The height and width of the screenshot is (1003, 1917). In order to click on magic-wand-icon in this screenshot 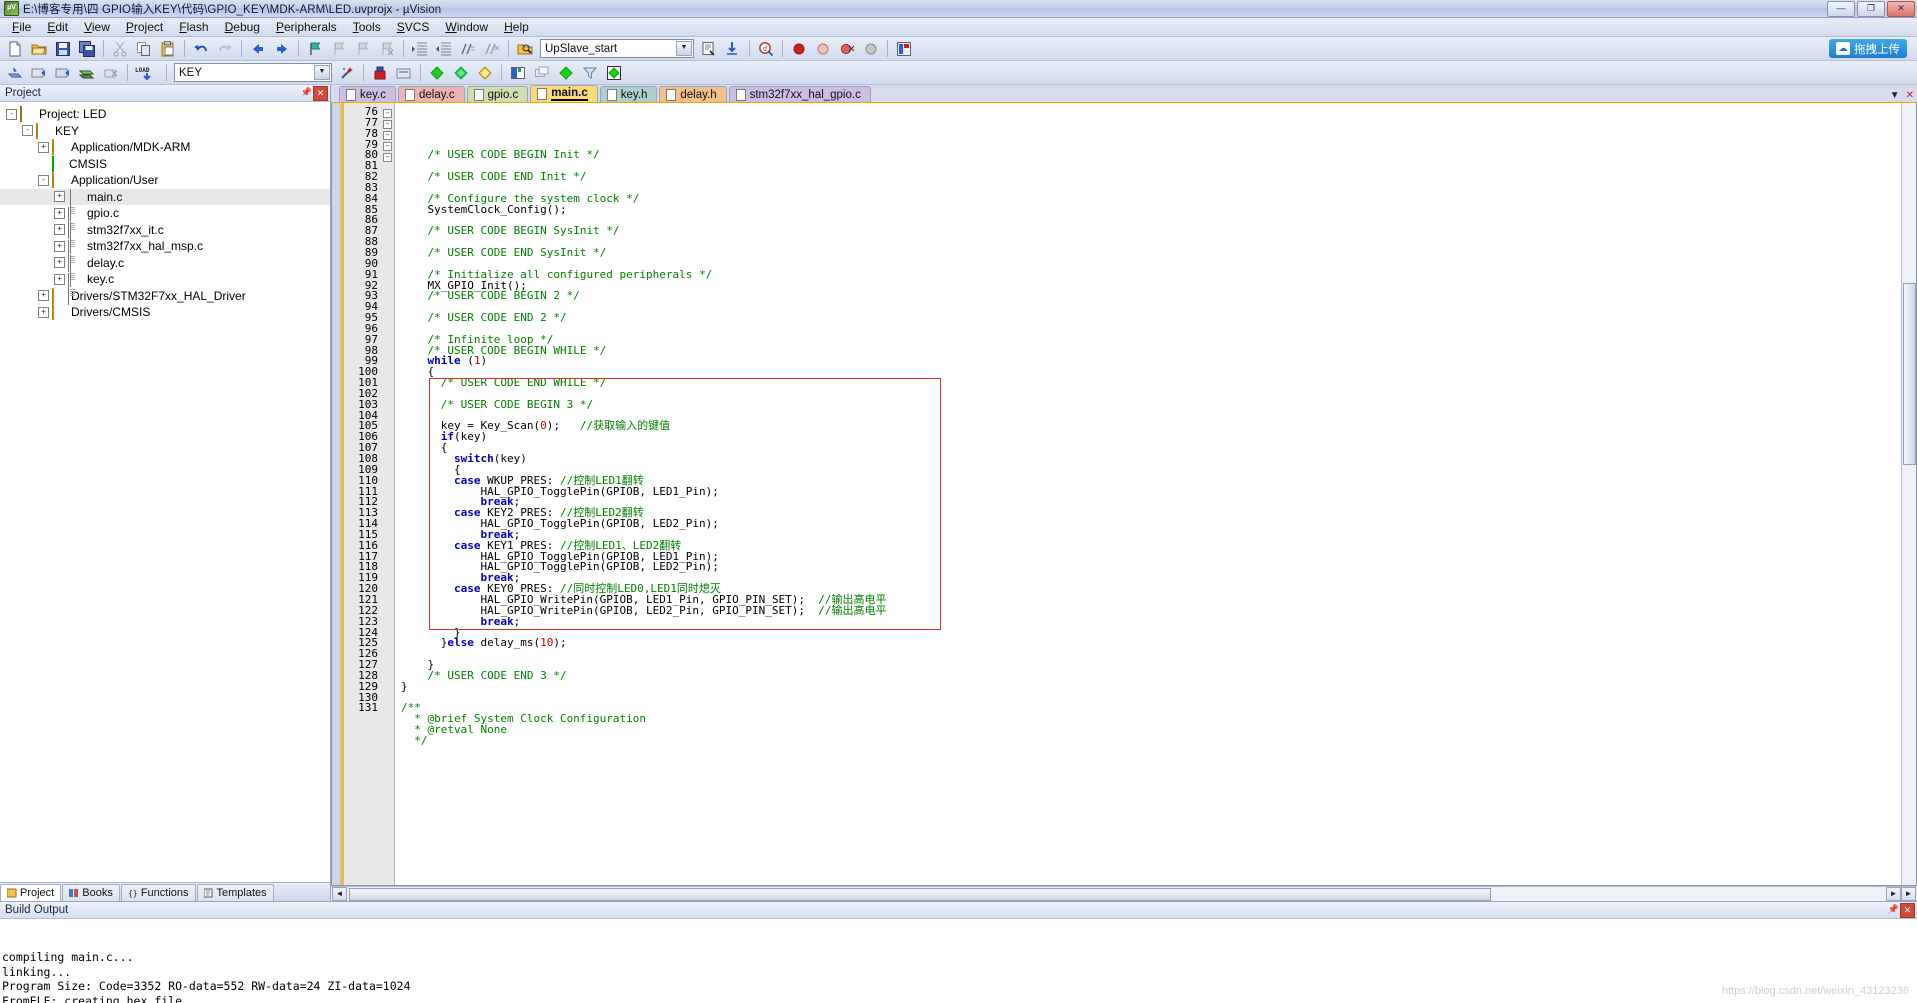, I will do `click(347, 73)`.